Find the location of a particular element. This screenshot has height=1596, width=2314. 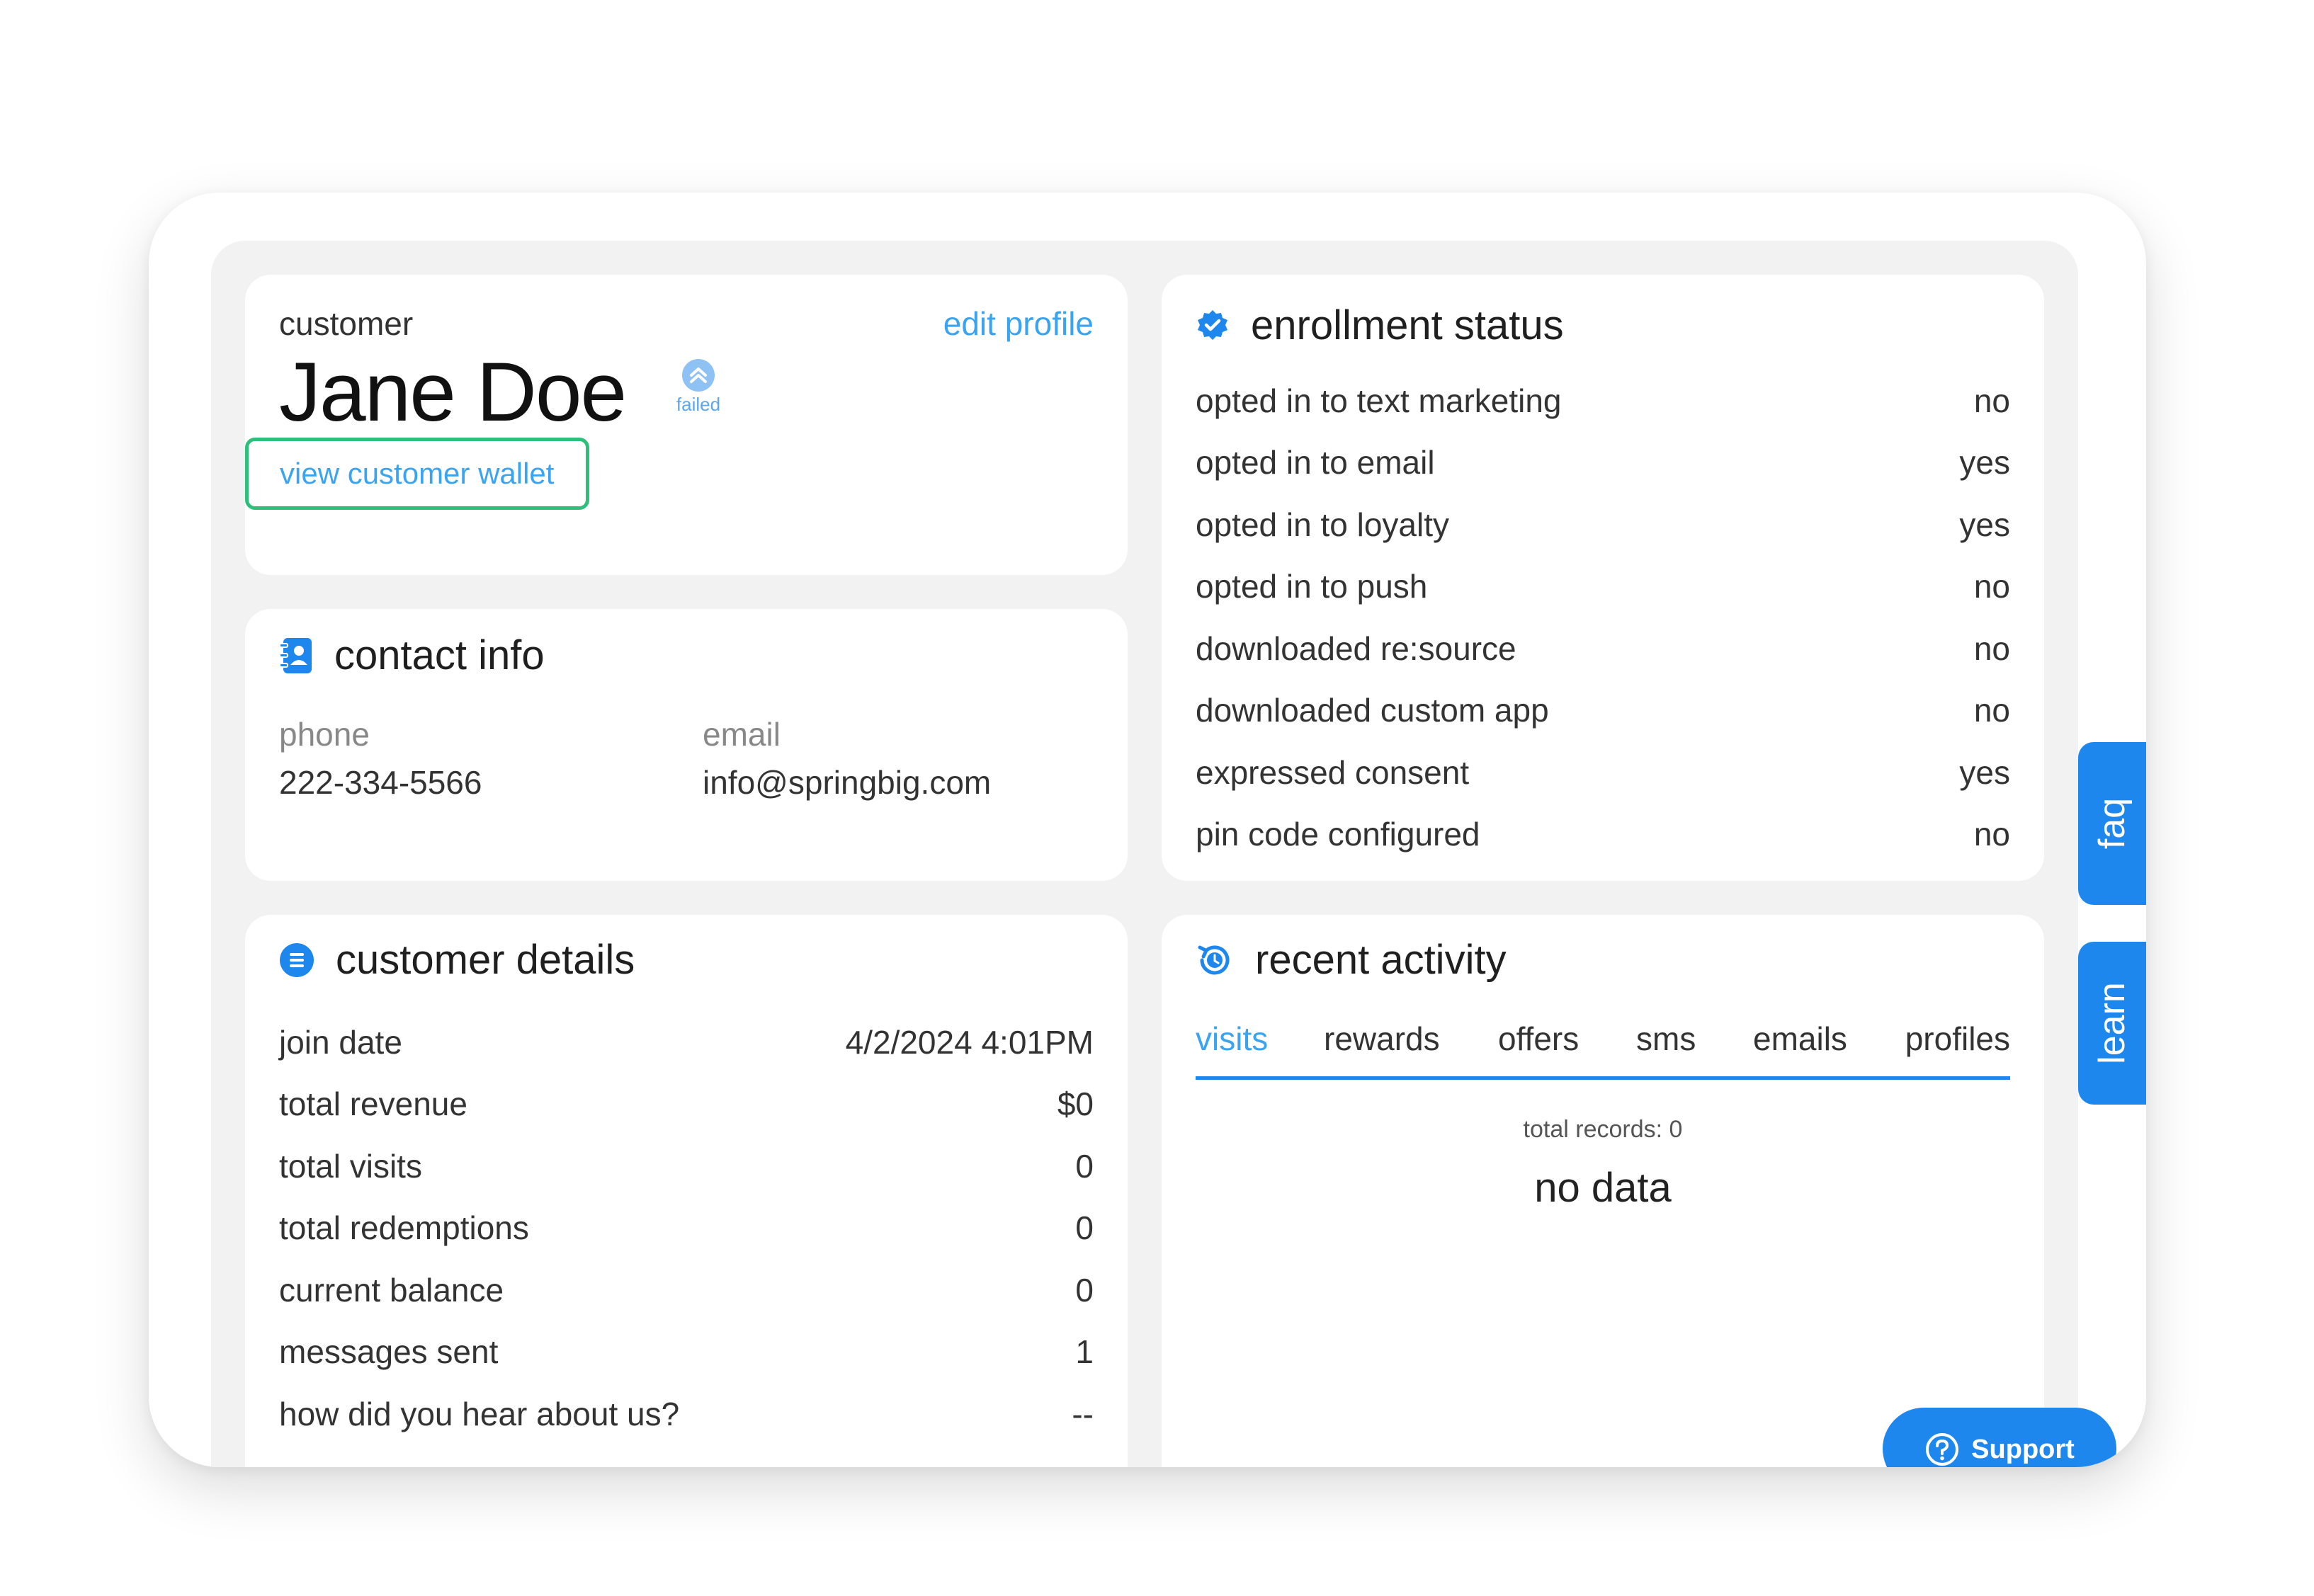

enrollment-row: expressed consent yes is located at coordinates (1603, 772).